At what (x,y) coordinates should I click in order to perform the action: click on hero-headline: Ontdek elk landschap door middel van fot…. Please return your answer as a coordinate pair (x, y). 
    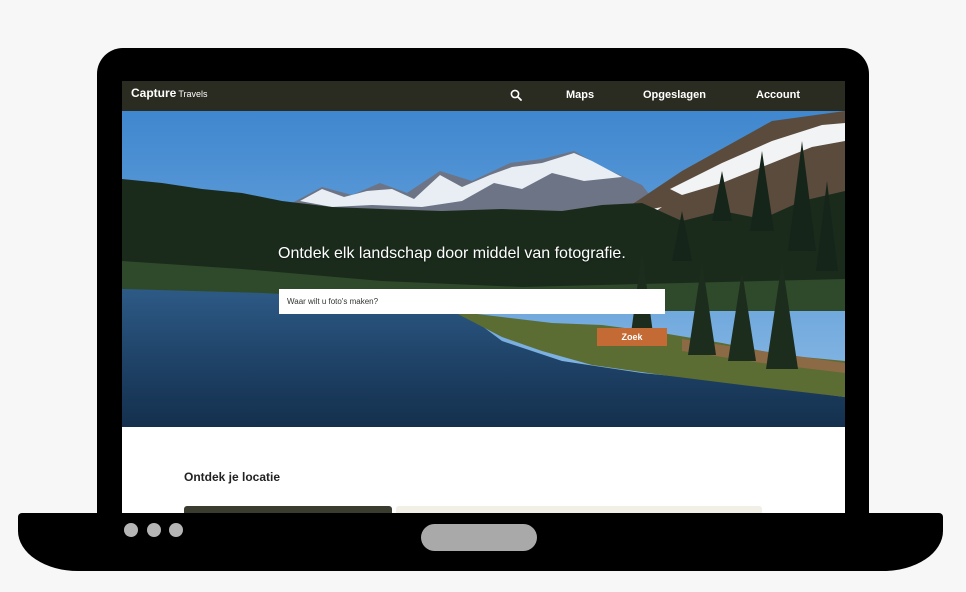
    Looking at the image, I should click on (452, 253).